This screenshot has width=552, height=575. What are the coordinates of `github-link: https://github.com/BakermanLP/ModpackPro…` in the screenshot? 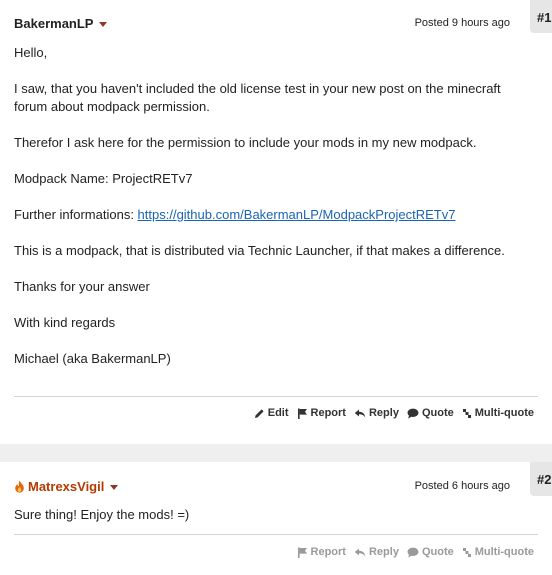 It's located at (297, 214).